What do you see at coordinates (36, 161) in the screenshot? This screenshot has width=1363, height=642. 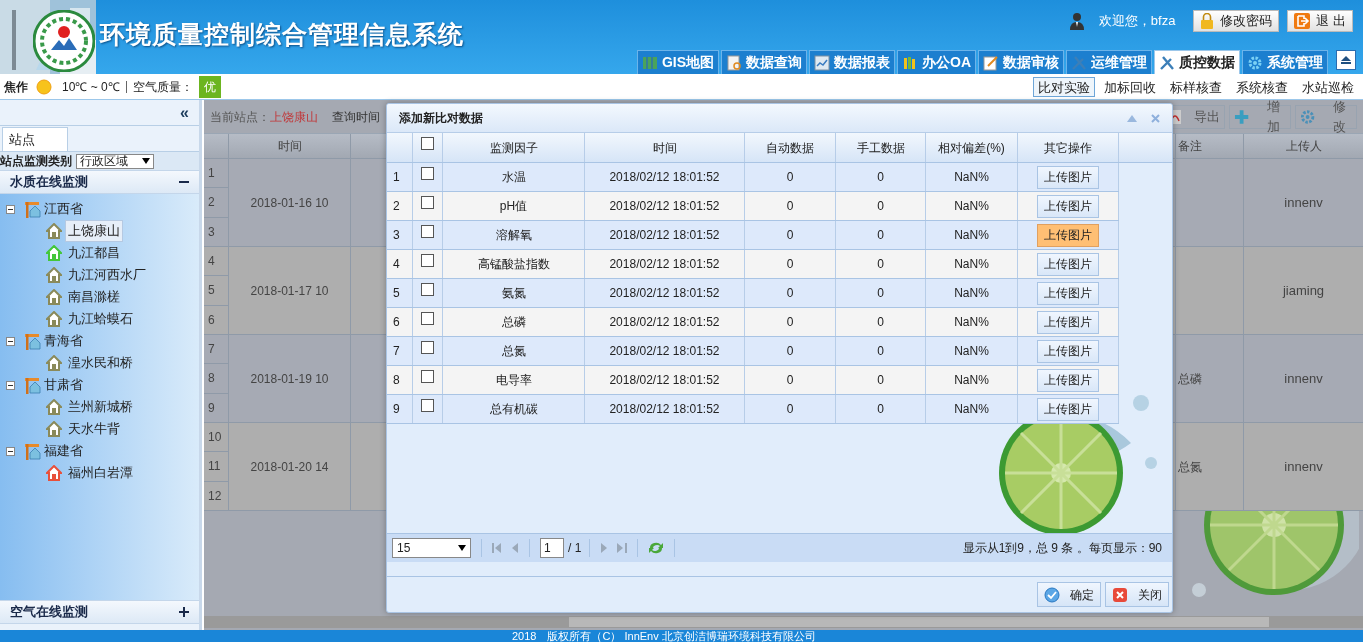 I see `filter-label: 站点监测类别` at bounding box center [36, 161].